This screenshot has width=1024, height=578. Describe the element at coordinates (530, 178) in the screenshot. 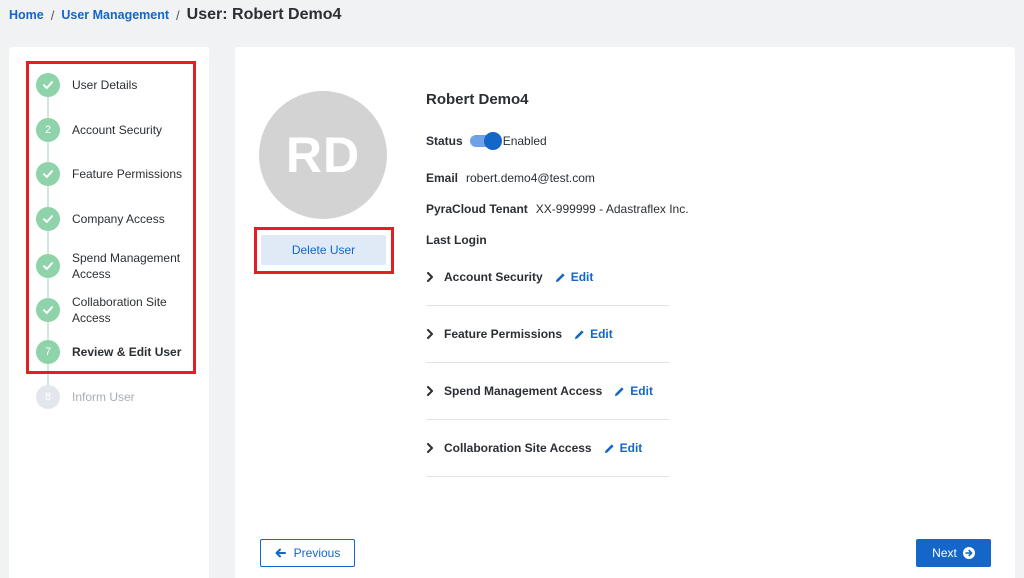

I see `email-value: robert.demo4@test.com` at that location.